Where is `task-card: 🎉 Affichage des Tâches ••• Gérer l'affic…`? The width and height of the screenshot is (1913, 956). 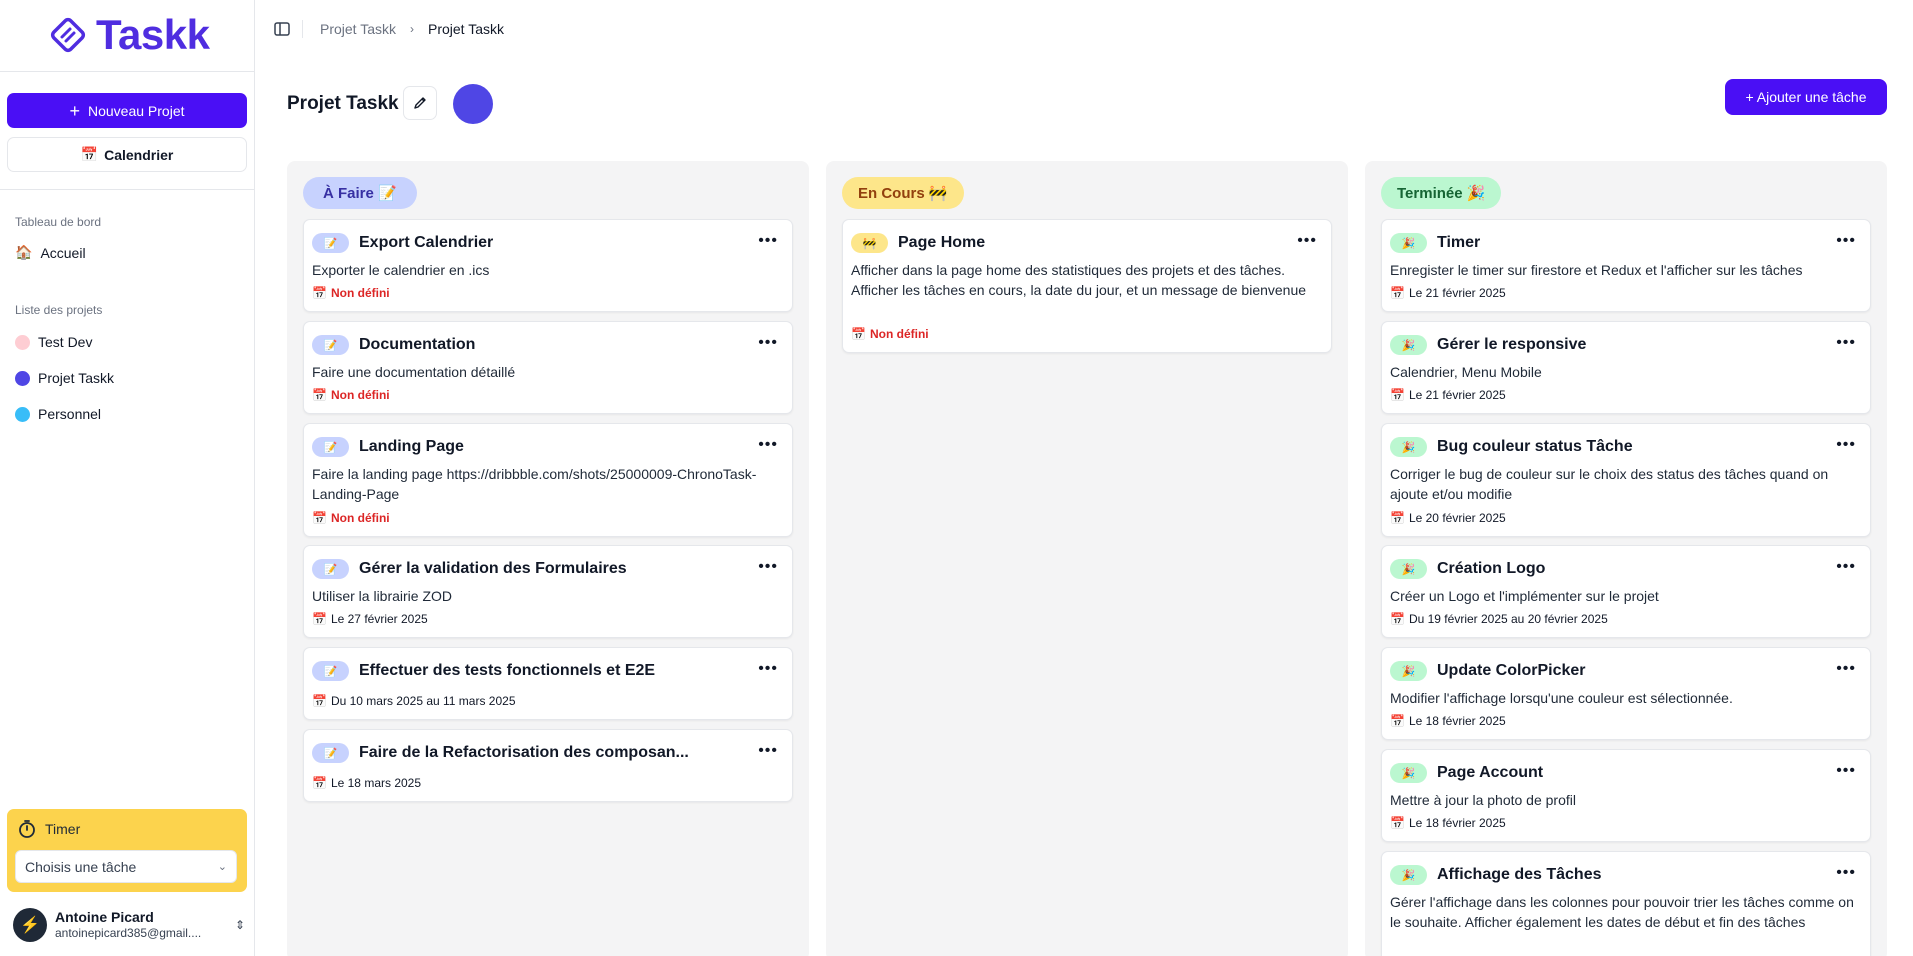 task-card: 🎉 Affichage des Tâches ••• Gérer l'affic… is located at coordinates (1626, 903).